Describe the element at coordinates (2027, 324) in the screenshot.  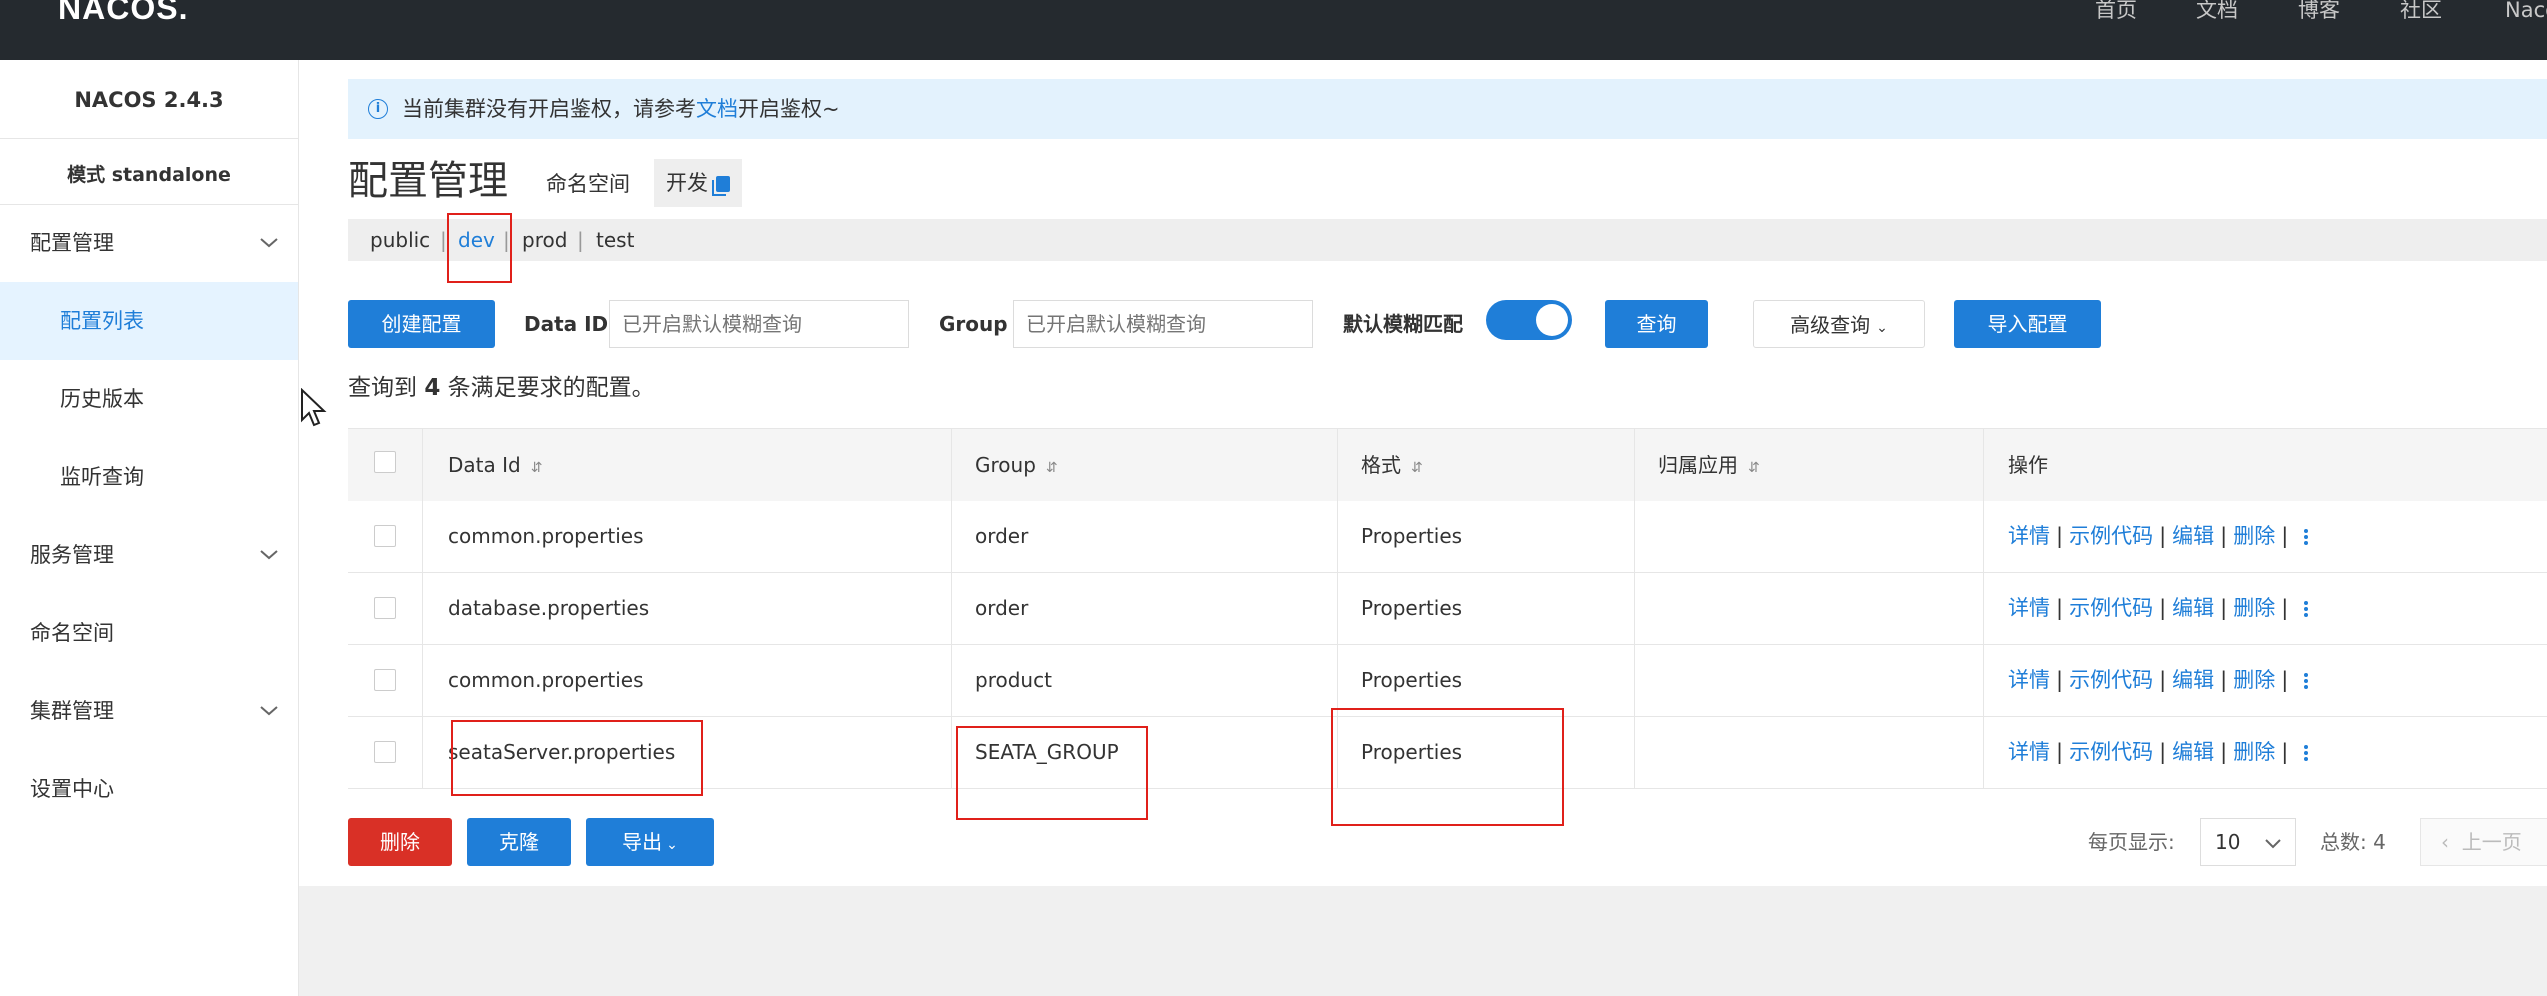
I see `import-config-button: 导入配置` at that location.